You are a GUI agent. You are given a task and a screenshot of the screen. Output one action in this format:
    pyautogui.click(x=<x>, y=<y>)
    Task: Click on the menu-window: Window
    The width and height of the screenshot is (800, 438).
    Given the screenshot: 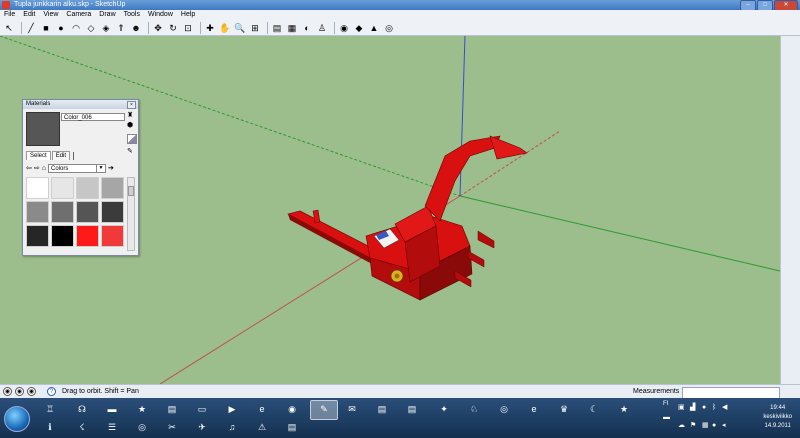 What is the action you would take?
    pyautogui.click(x=160, y=15)
    